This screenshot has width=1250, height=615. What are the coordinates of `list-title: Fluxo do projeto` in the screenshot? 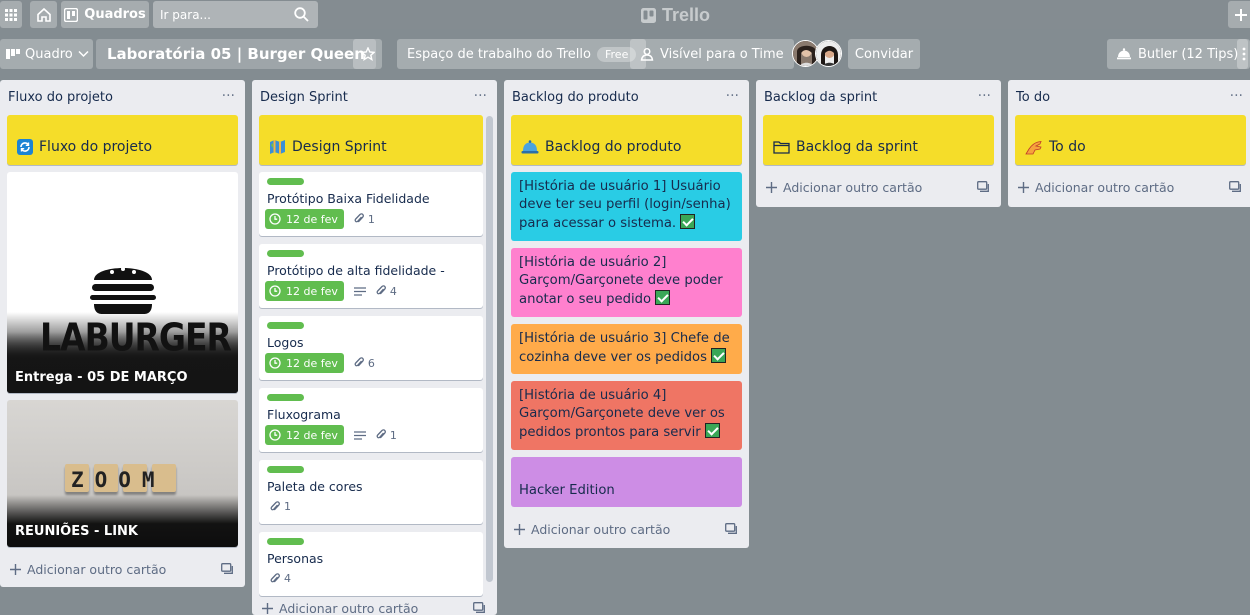 It's located at (60, 97).